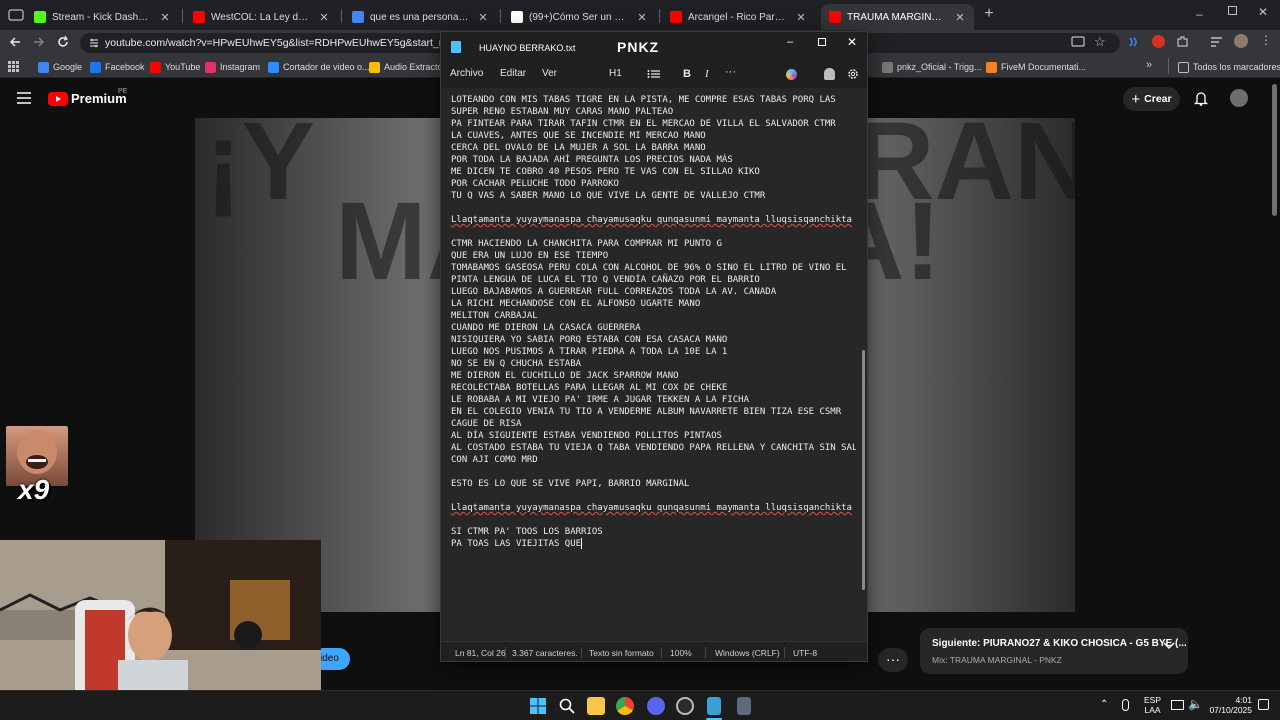 This screenshot has width=1280, height=720. I want to click on network-icon, so click(1177, 705).